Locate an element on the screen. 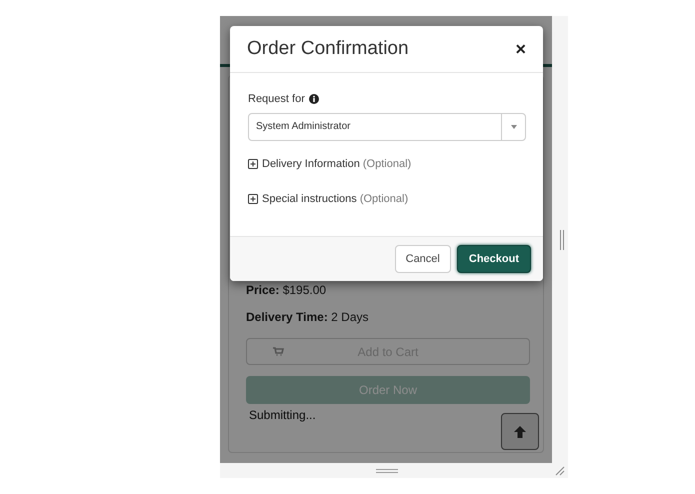 This screenshot has width=695, height=494. section-toggle: Special instructions (Optional) is located at coordinates (386, 199).